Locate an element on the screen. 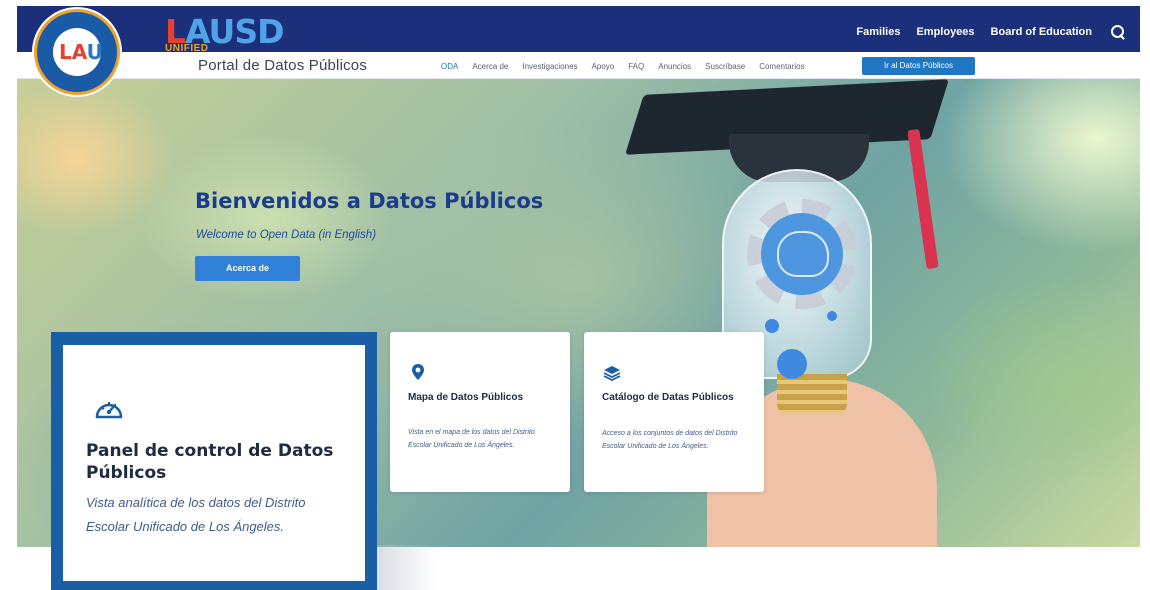 This screenshot has width=1150, height=590. nav-anuncios: Anuncios is located at coordinates (674, 66).